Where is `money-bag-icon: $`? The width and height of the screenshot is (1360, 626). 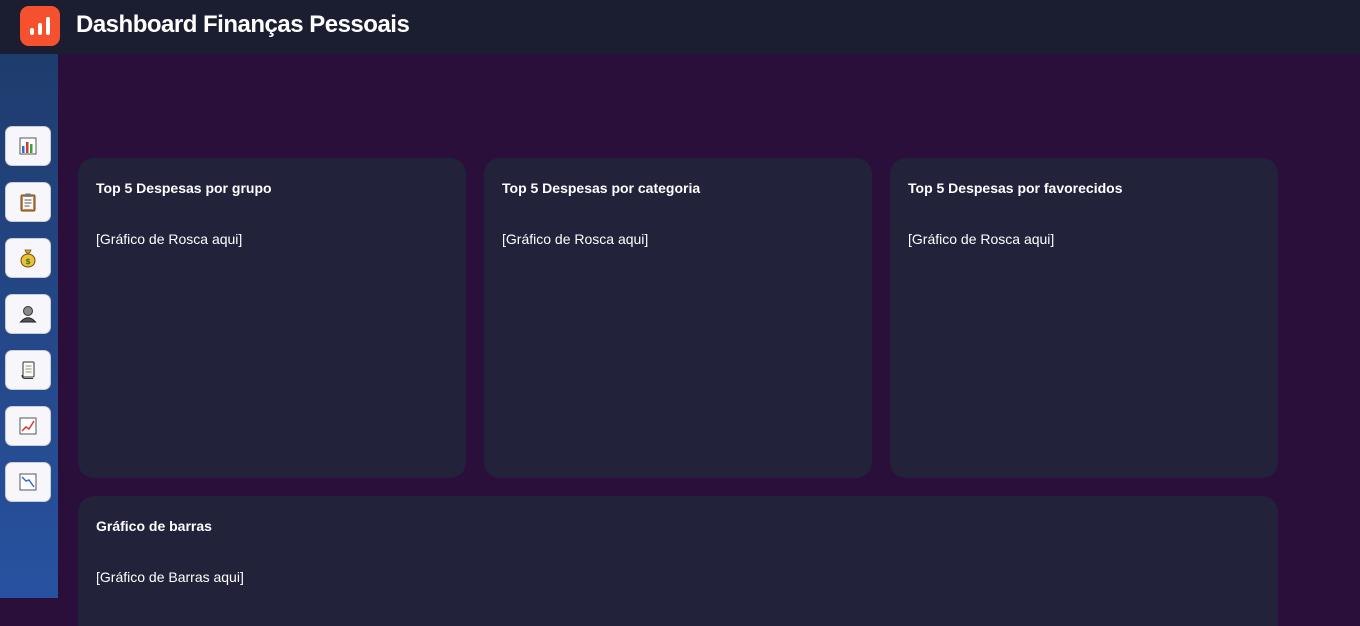
money-bag-icon: $ is located at coordinates (28, 258).